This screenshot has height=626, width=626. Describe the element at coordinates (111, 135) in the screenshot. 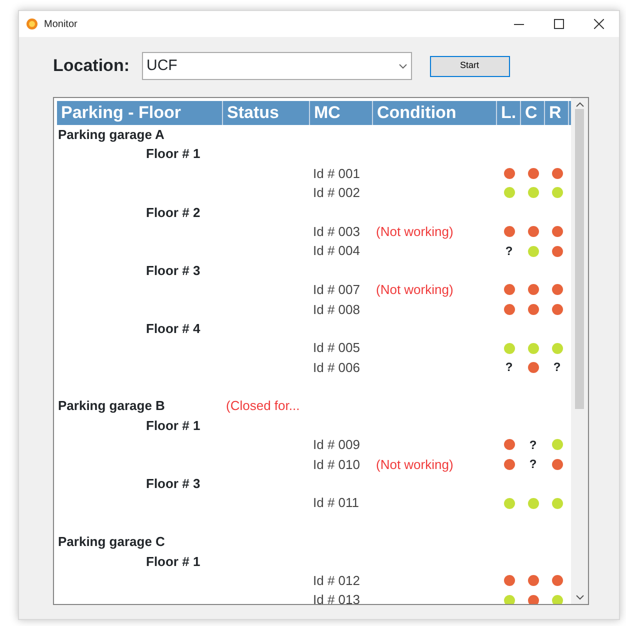

I see `garage-name: Parking garage A` at that location.